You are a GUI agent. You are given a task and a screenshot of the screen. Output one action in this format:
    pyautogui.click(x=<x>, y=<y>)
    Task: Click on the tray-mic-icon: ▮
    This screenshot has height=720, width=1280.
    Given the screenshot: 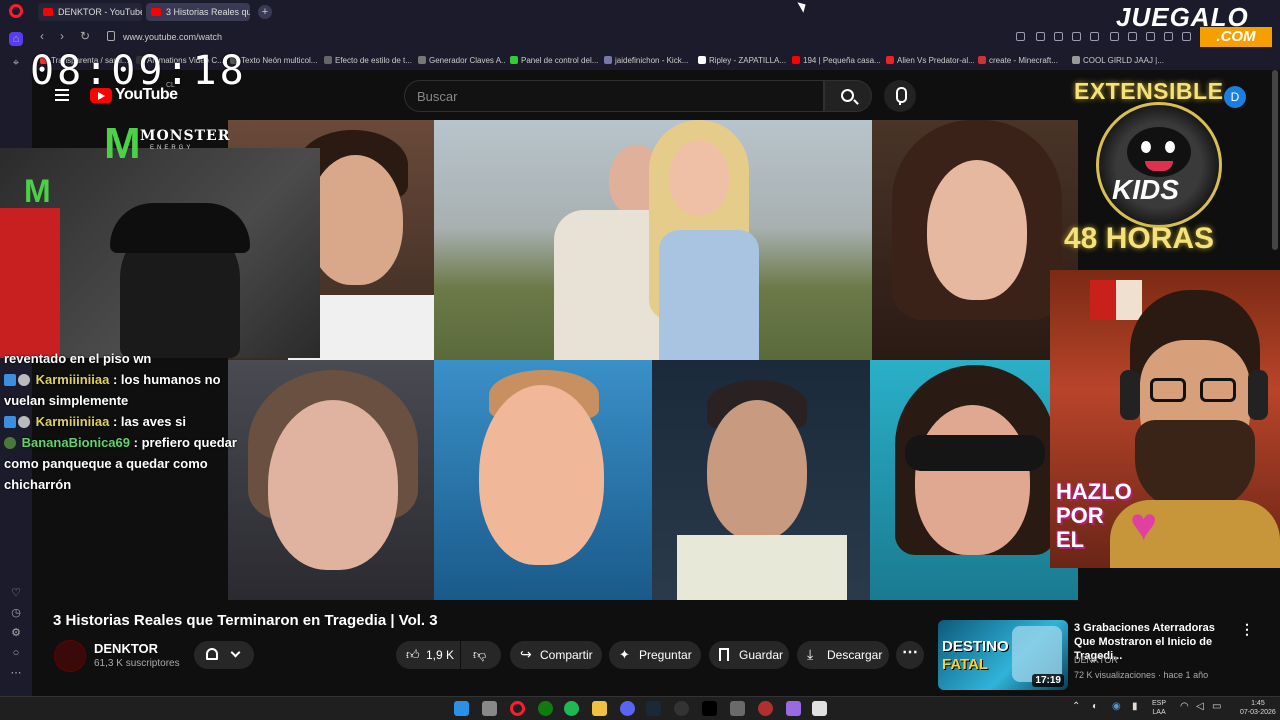 What is the action you would take?
    pyautogui.click(x=1135, y=706)
    